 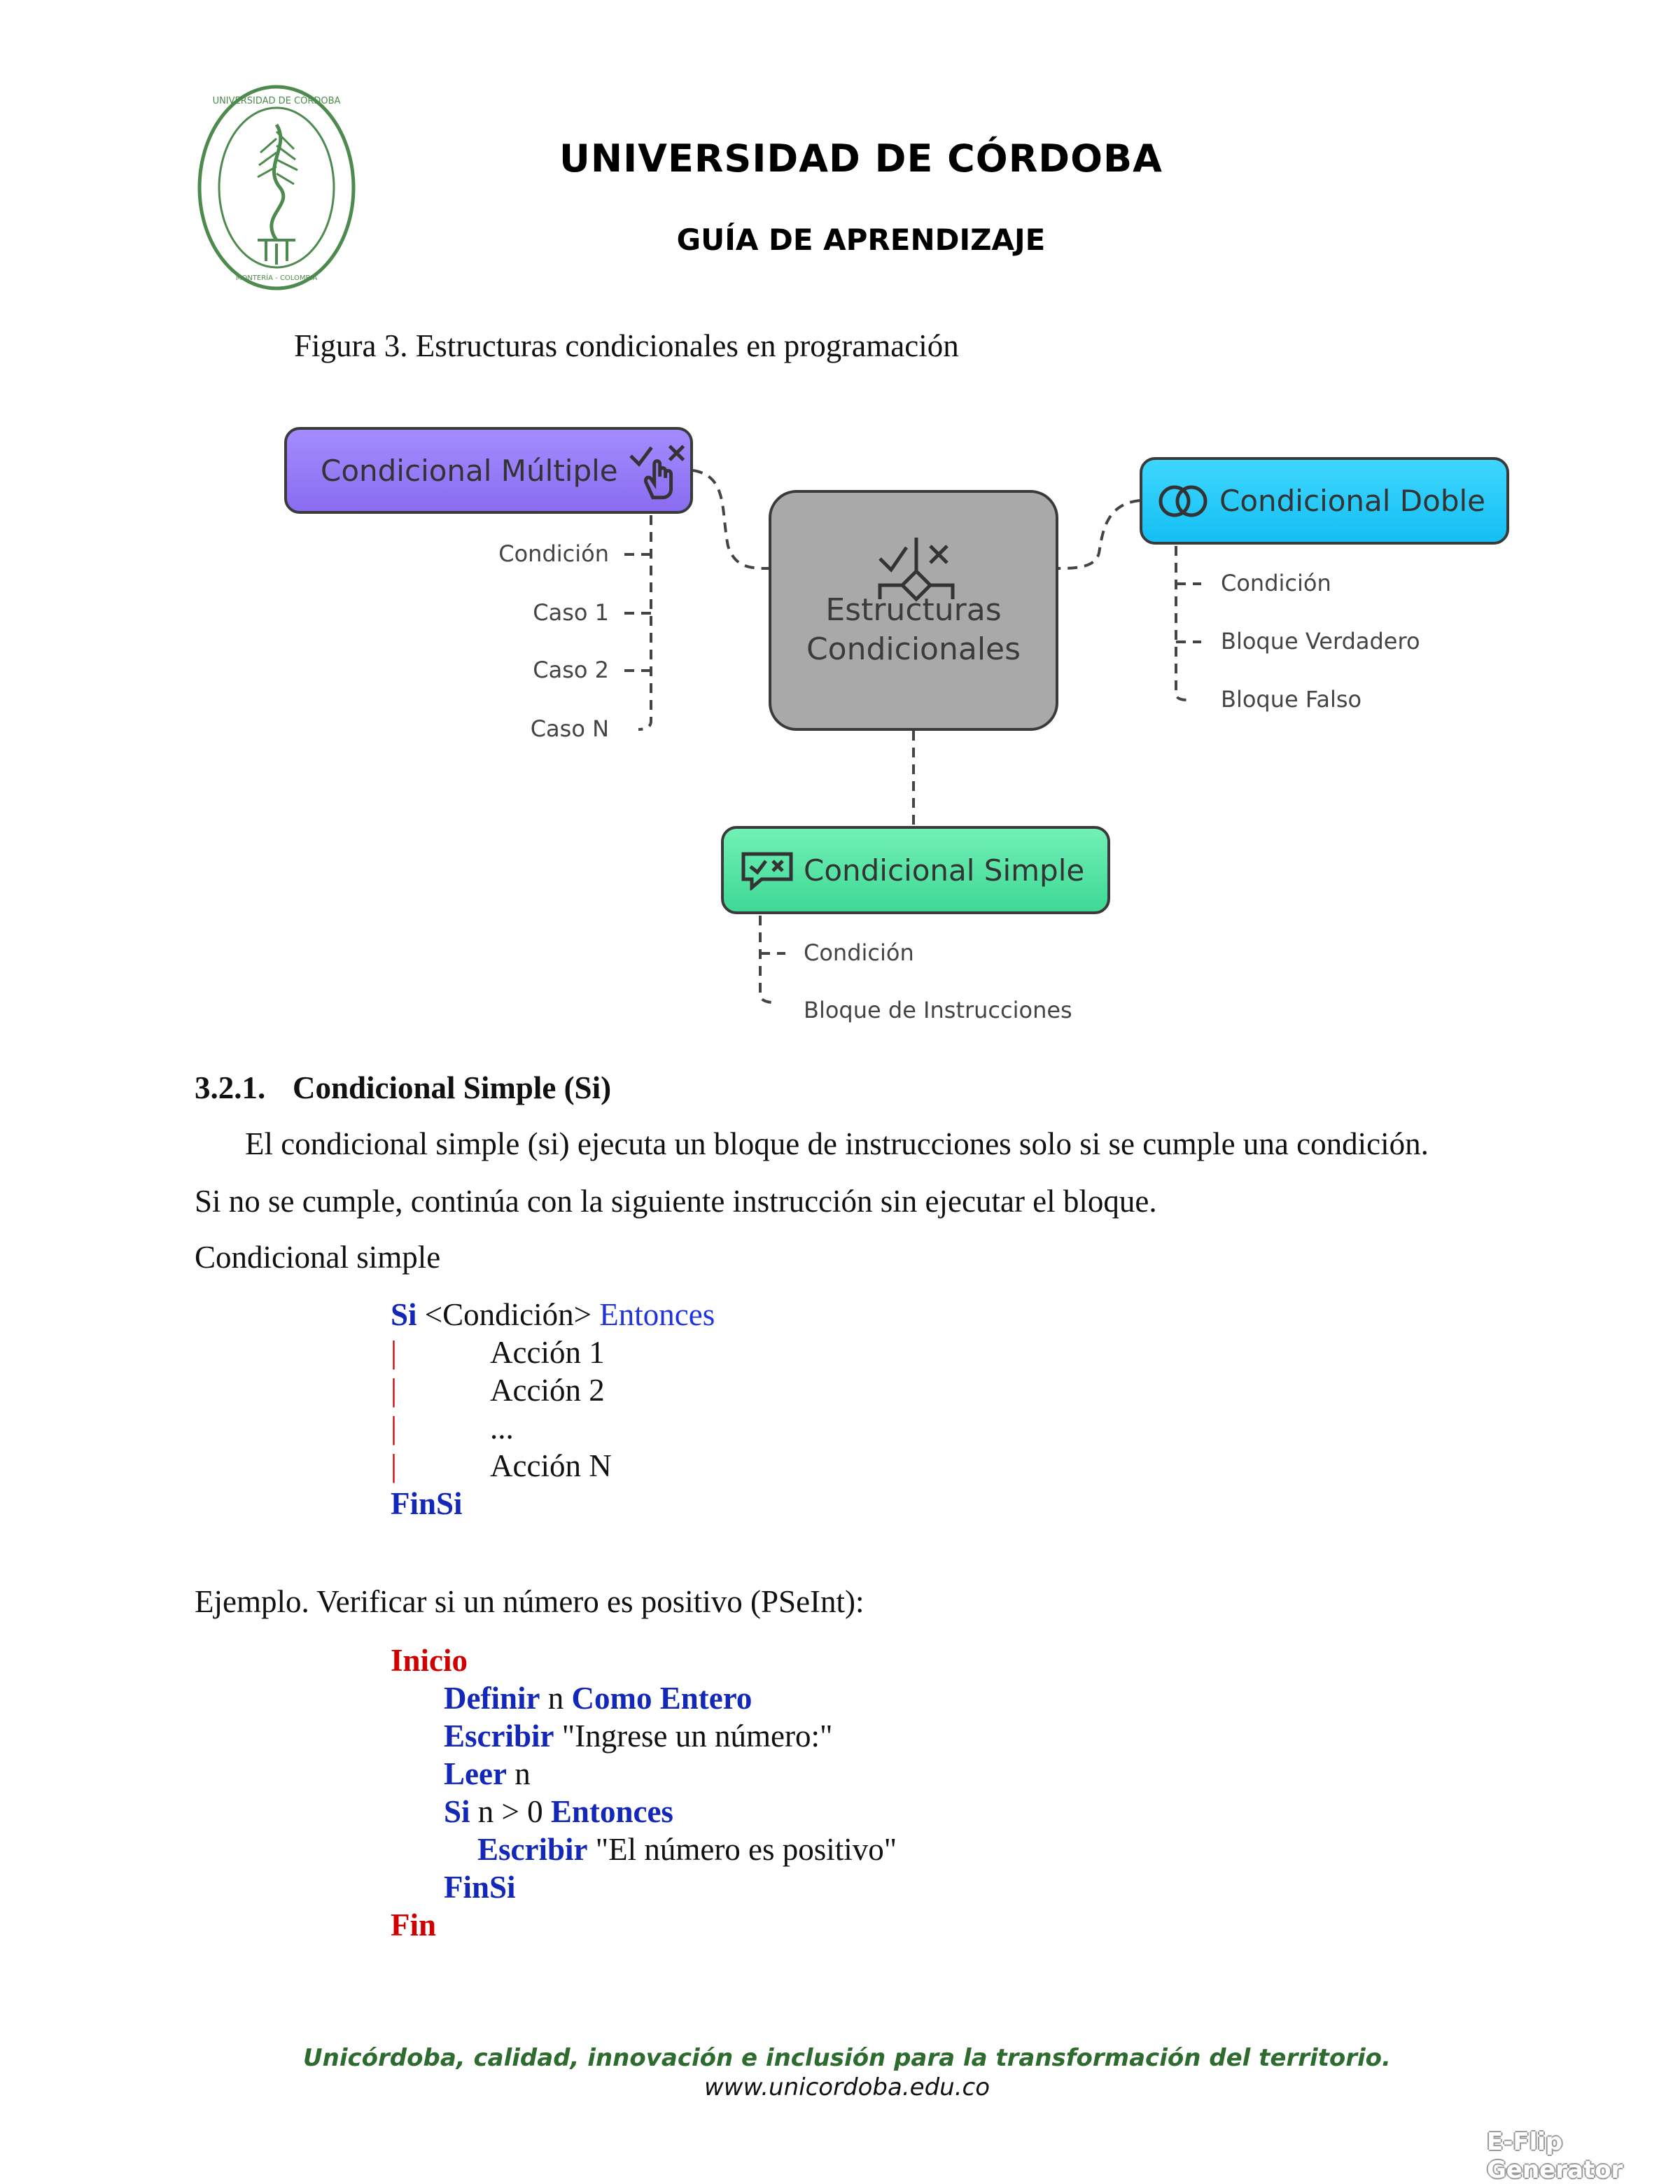 I want to click on code-finsi: FinSi, so click(x=480, y=1887).